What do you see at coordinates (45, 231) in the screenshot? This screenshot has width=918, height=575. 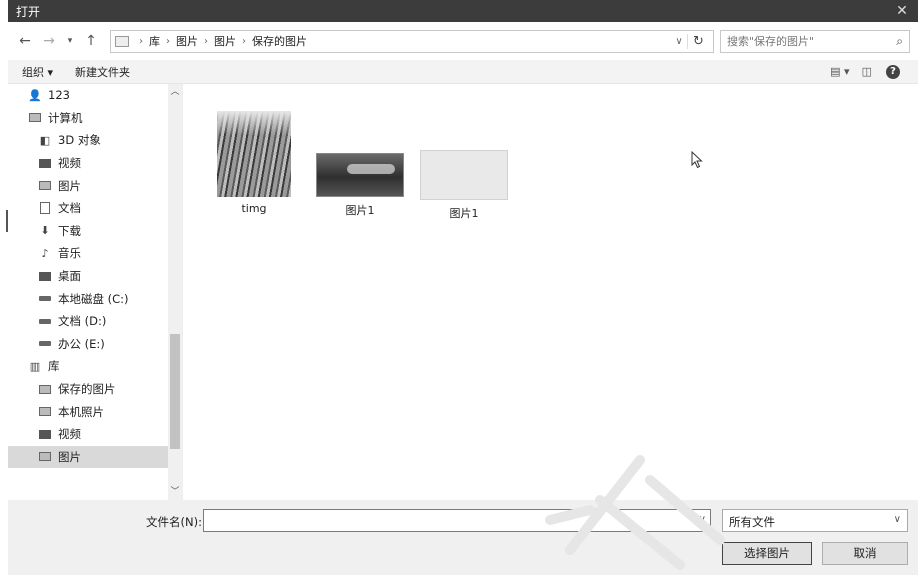 I see `download-icon: ⬇` at bounding box center [45, 231].